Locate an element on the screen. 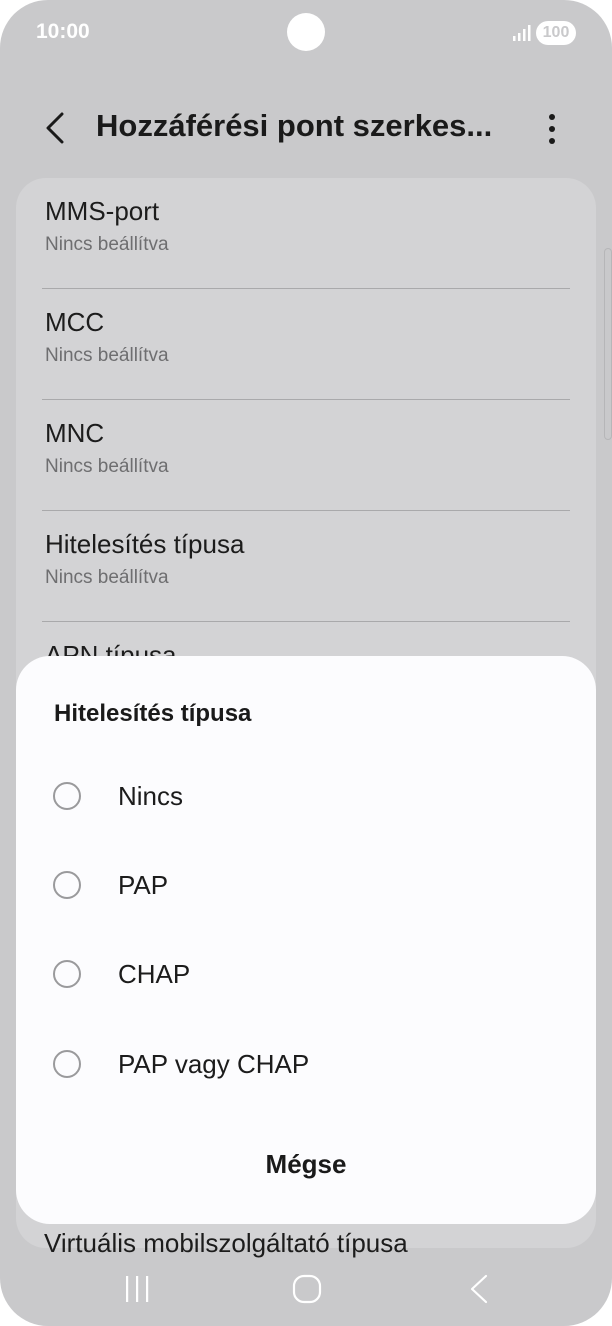  camera-cutout is located at coordinates (306, 32).